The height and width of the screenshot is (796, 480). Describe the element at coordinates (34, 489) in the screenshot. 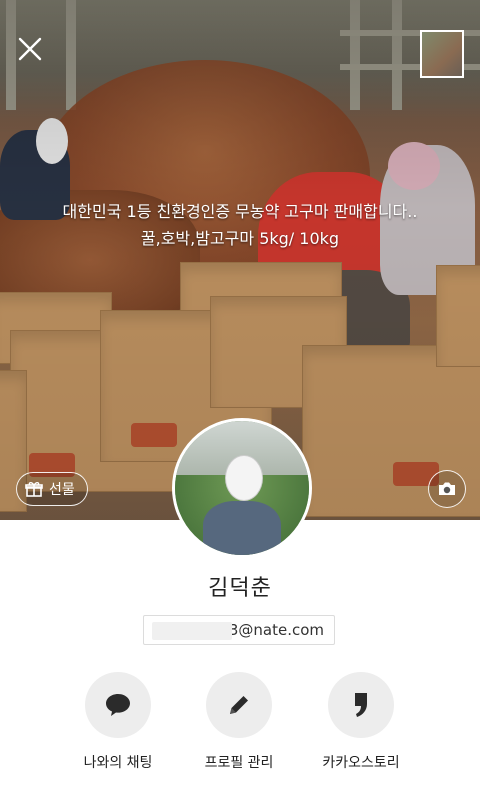

I see `gift-icon` at that location.